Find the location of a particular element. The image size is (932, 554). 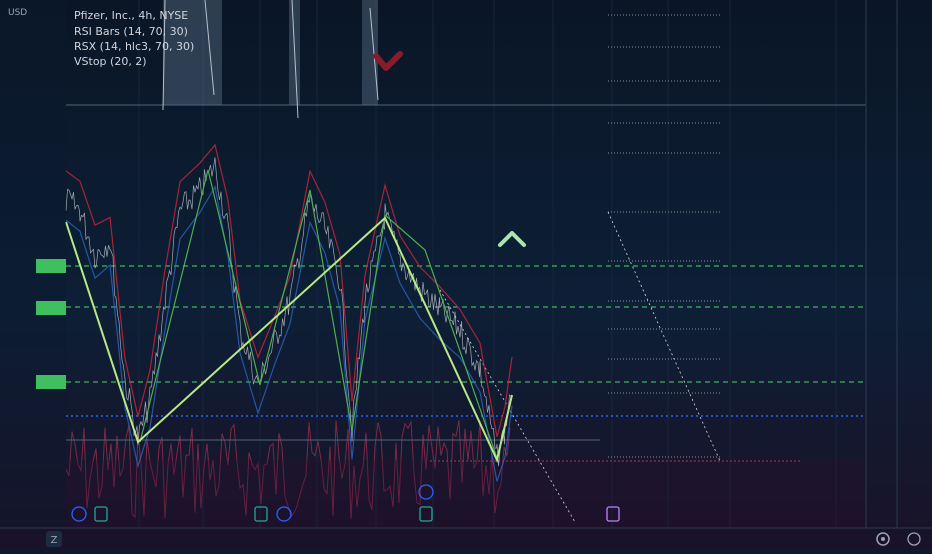

svg-text: Z is located at coordinates (54, 540).